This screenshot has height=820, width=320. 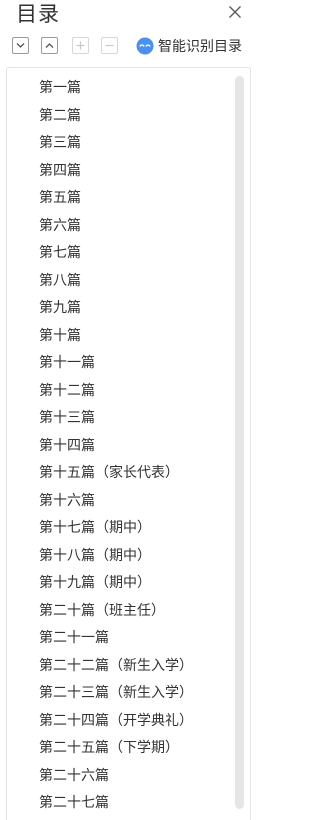 I want to click on toc-item: 第二十七篇, so click(x=100, y=804).